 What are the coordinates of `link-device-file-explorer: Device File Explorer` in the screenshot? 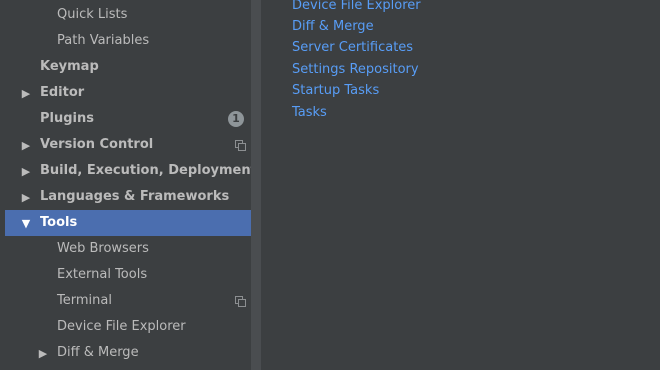 It's located at (356, 8).